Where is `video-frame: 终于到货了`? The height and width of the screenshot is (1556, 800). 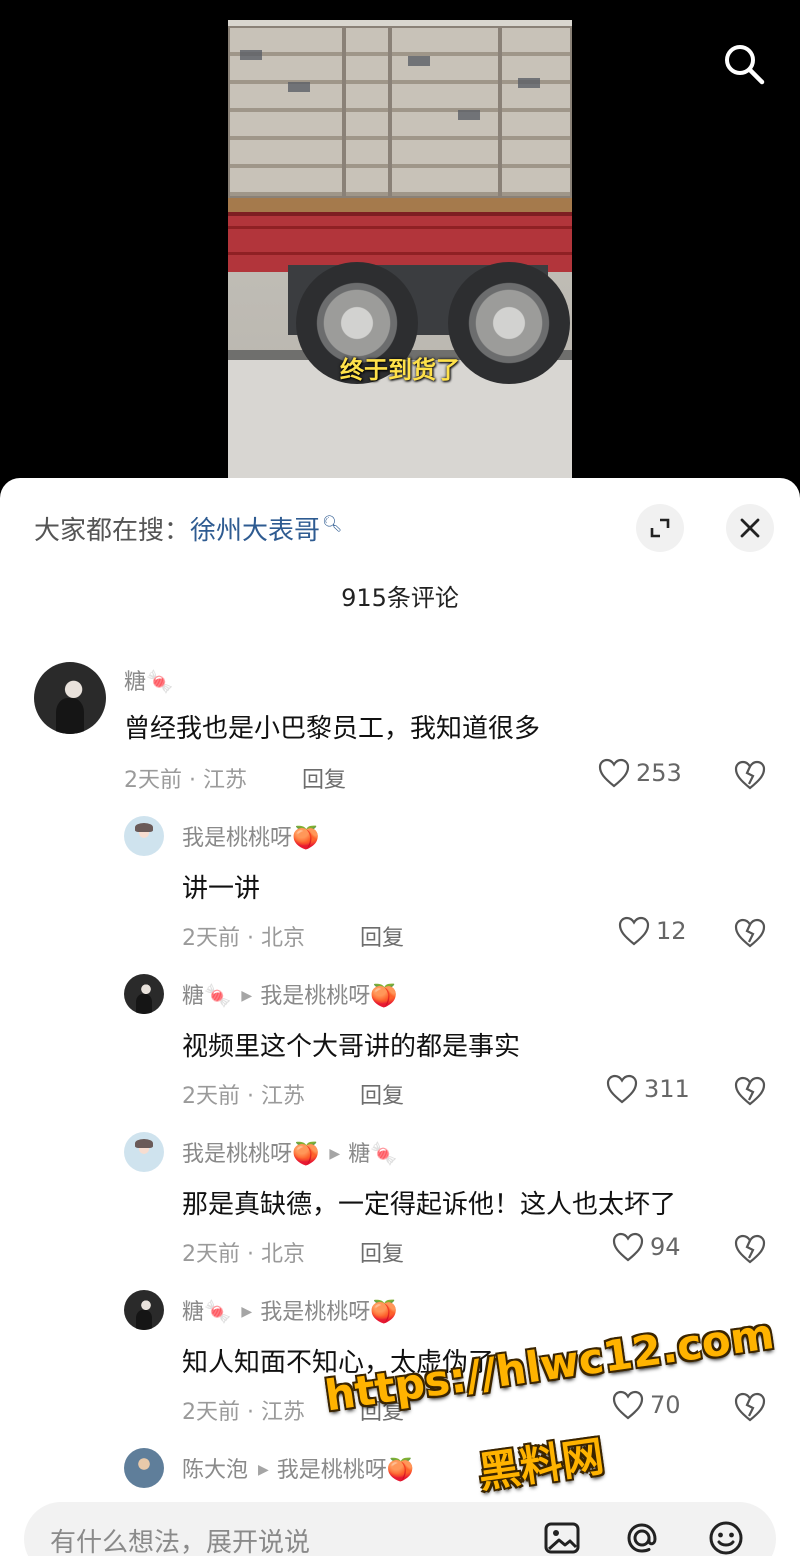
video-frame: 终于到货了 is located at coordinates (400, 250).